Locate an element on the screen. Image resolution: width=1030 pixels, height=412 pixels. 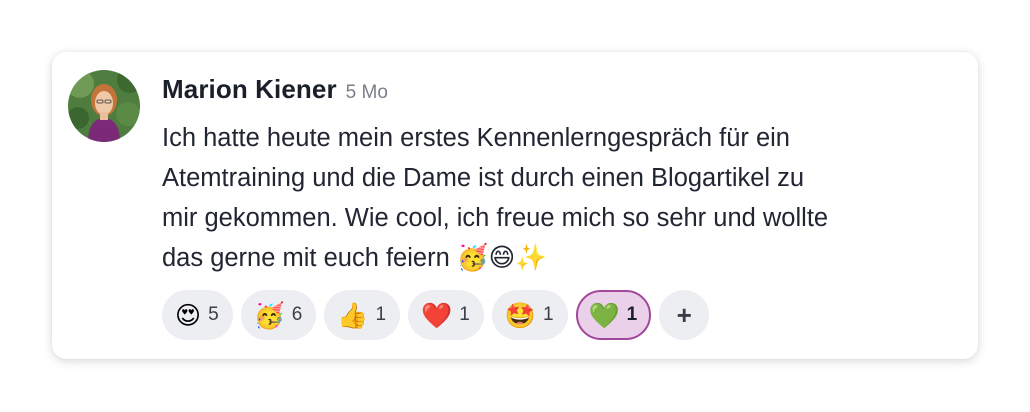
message-line: das gerne mit euch feiern 🥳😄✨ is located at coordinates (354, 258).